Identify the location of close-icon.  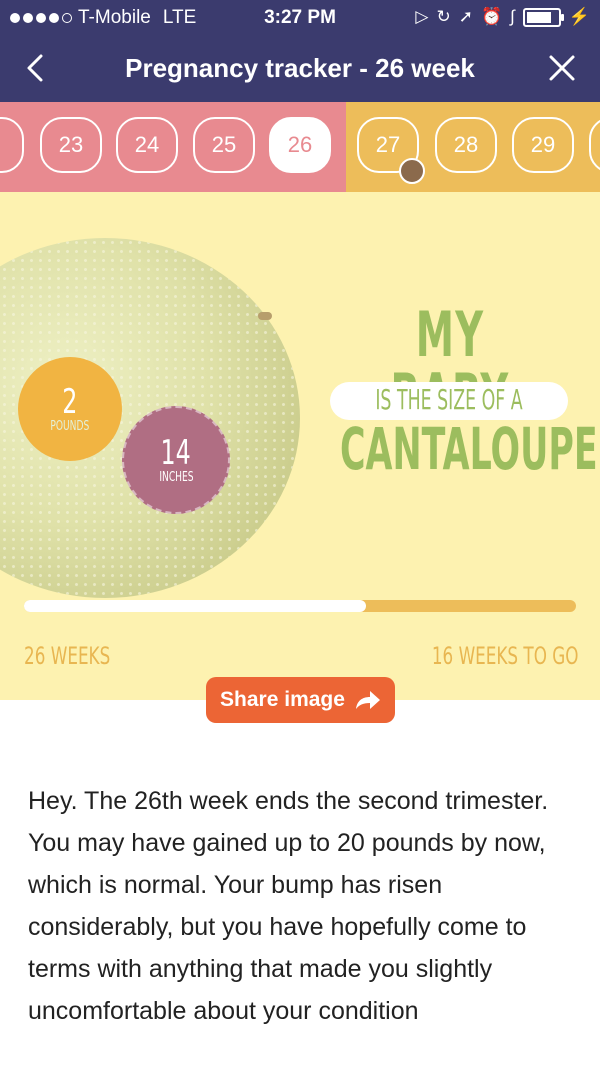
(562, 68).